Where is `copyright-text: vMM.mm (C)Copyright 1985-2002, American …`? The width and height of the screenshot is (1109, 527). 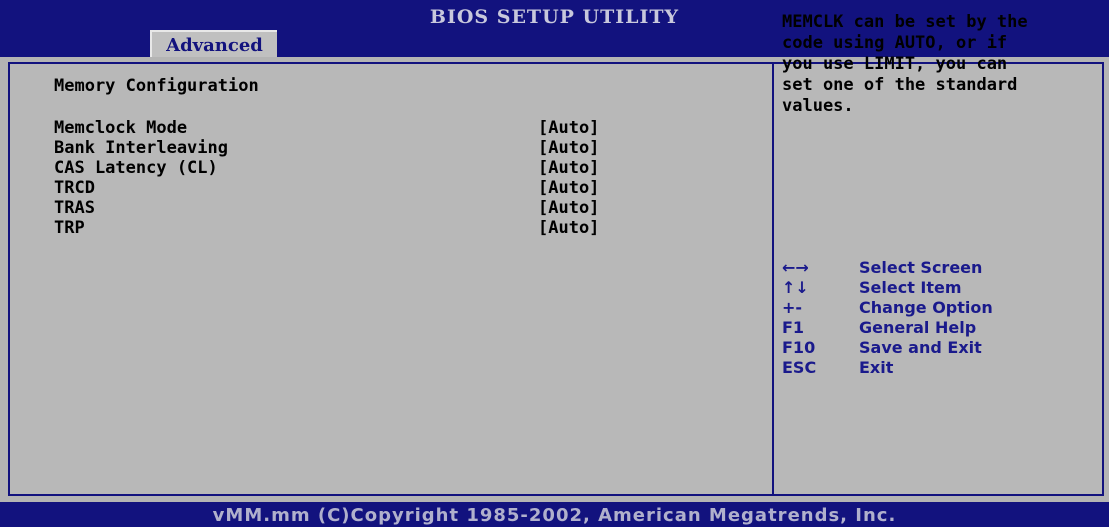
copyright-text: vMM.mm (C)Copyright 1985-2002, American … is located at coordinates (554, 515).